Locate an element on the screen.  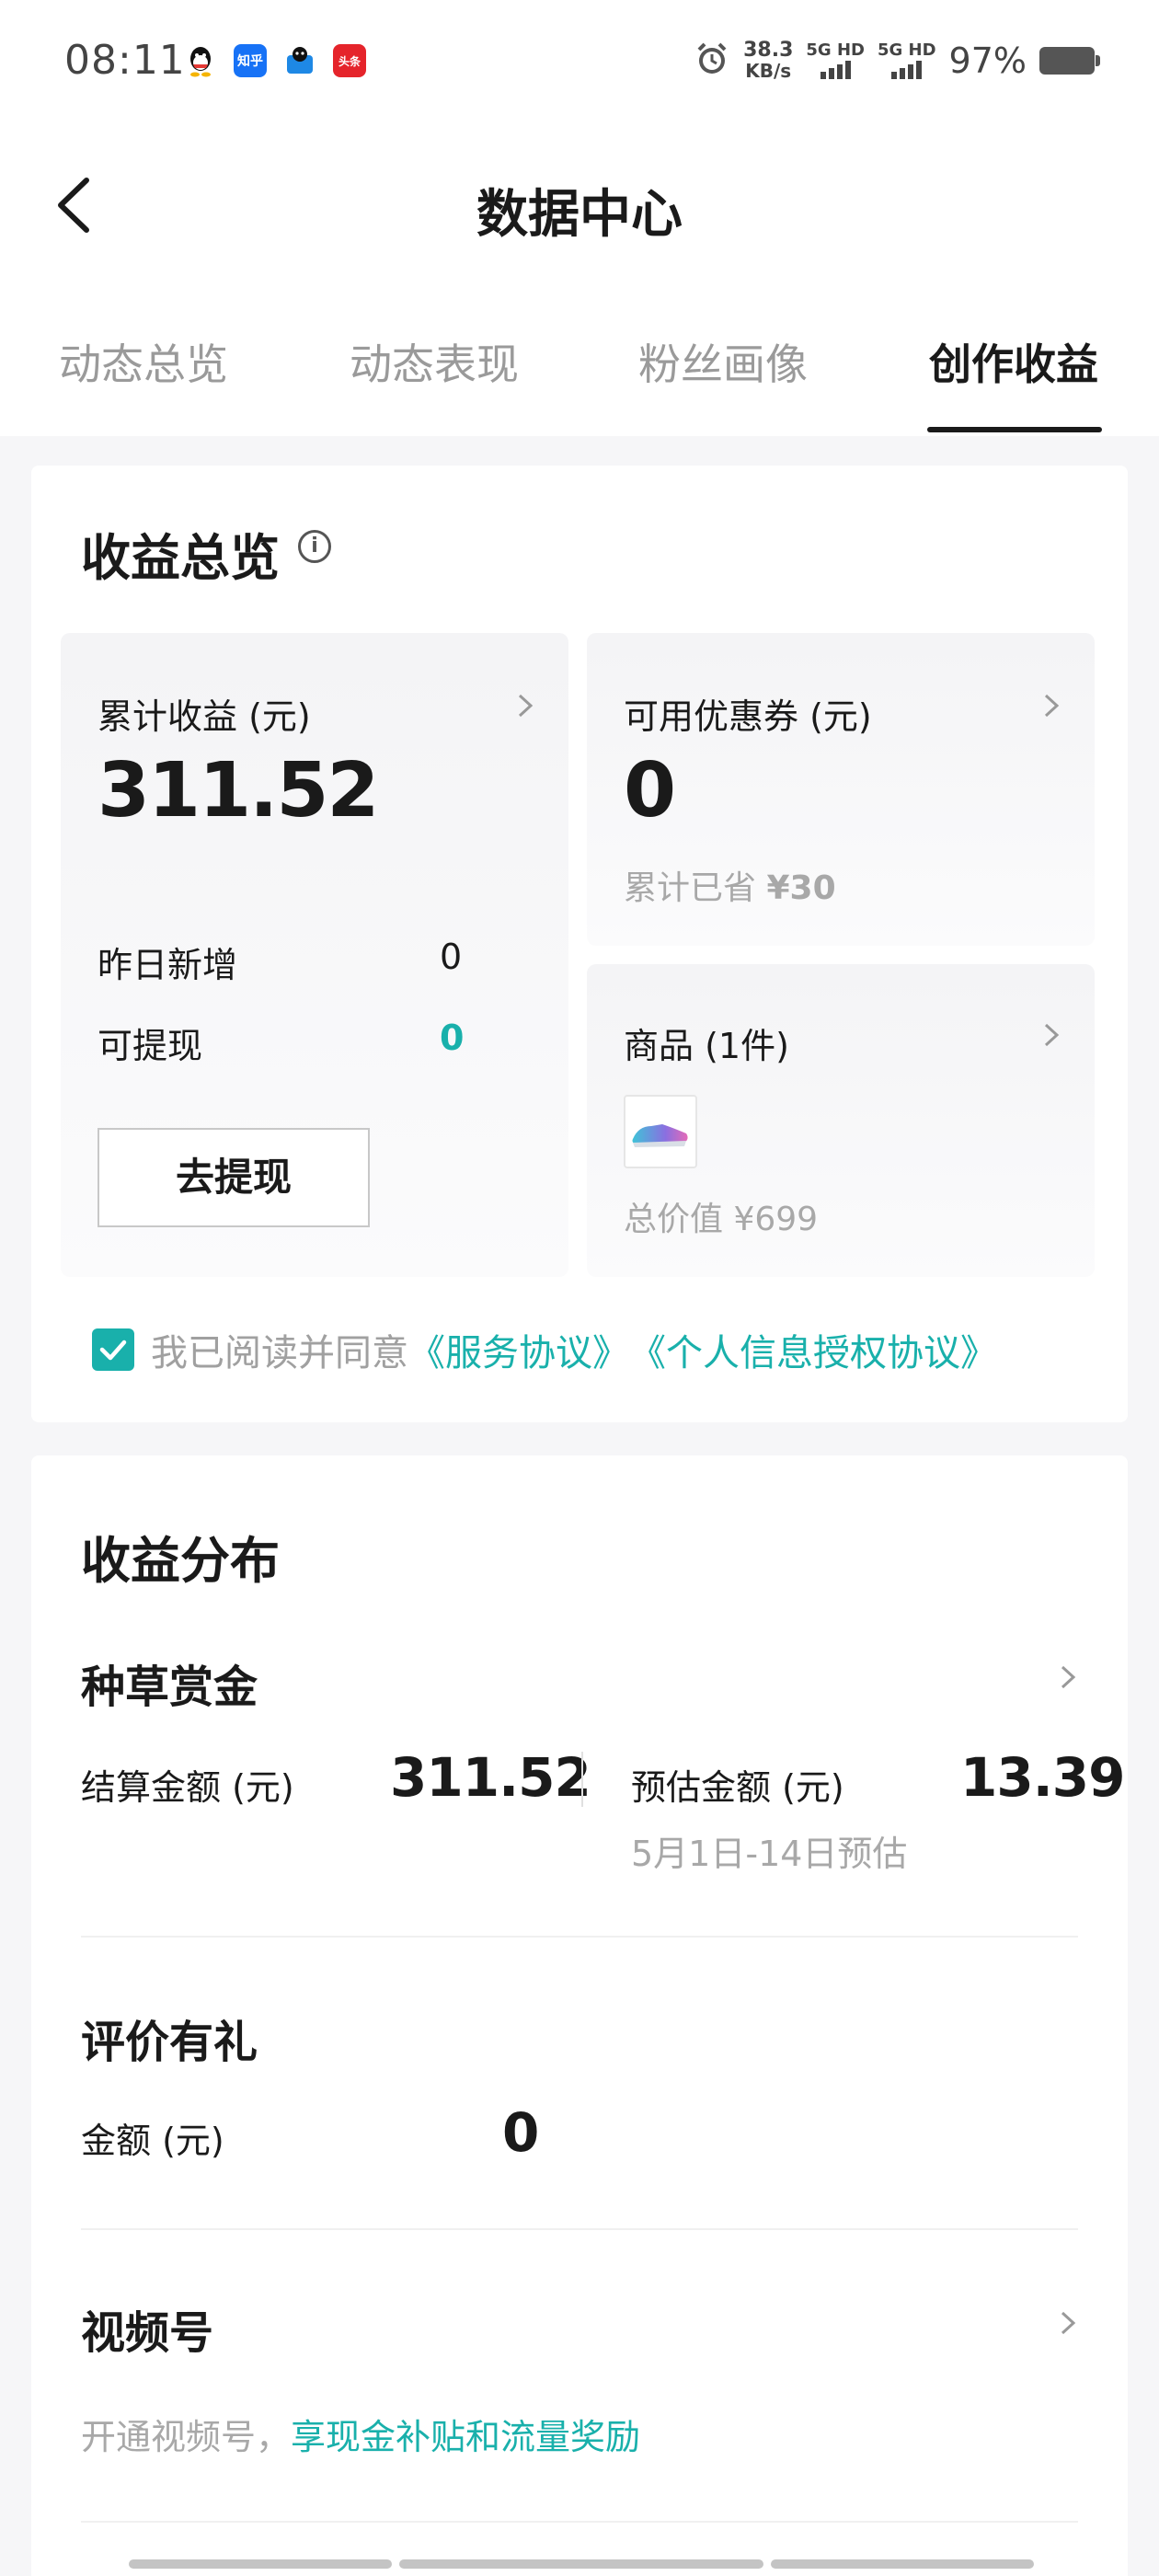
check-icon is located at coordinates (113, 1350).